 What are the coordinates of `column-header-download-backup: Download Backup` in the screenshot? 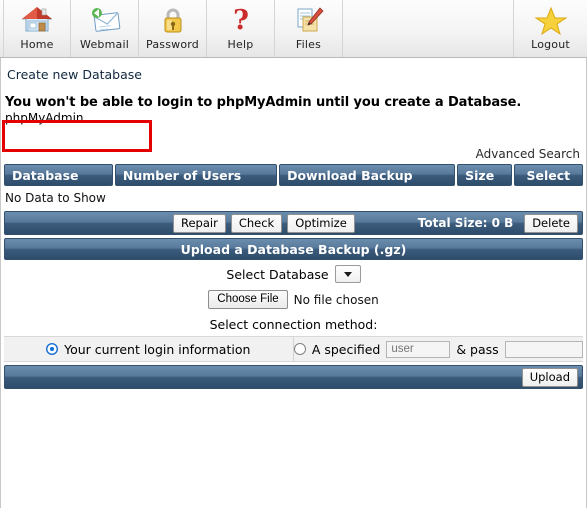 It's located at (367, 175).